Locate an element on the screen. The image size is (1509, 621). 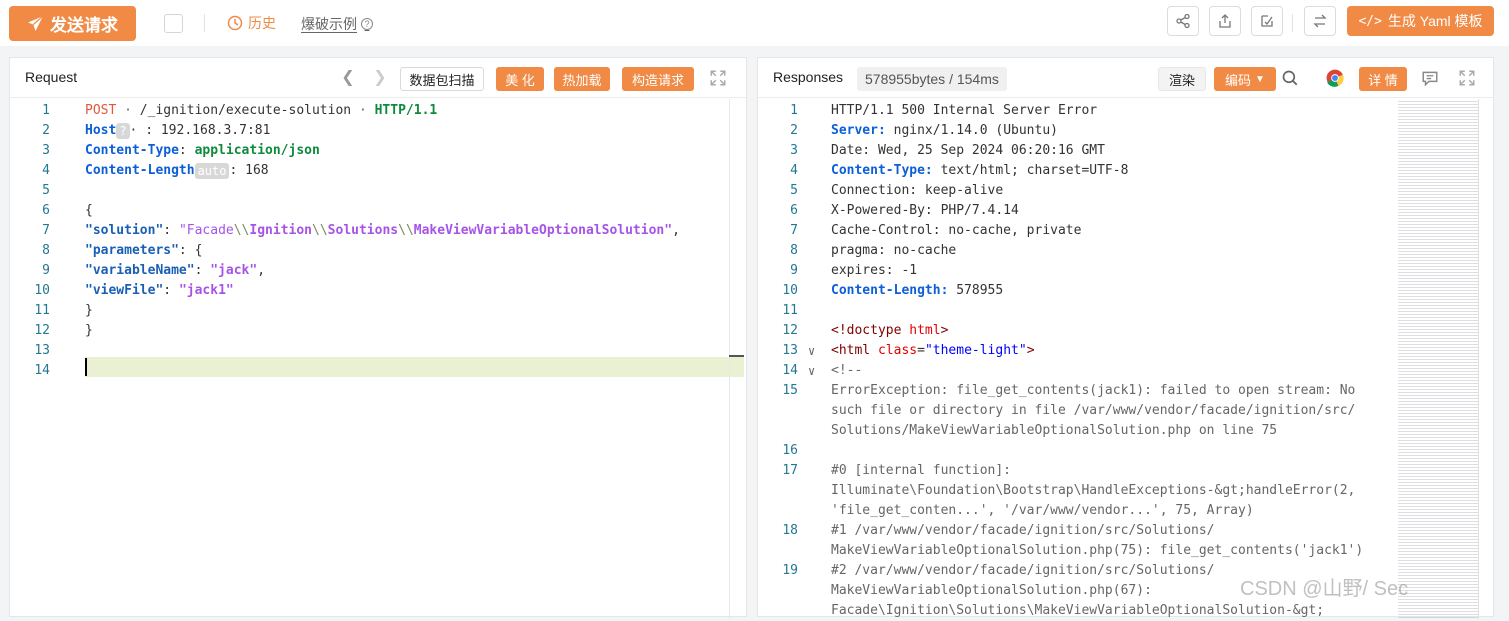
clock-icon is located at coordinates (235, 23).